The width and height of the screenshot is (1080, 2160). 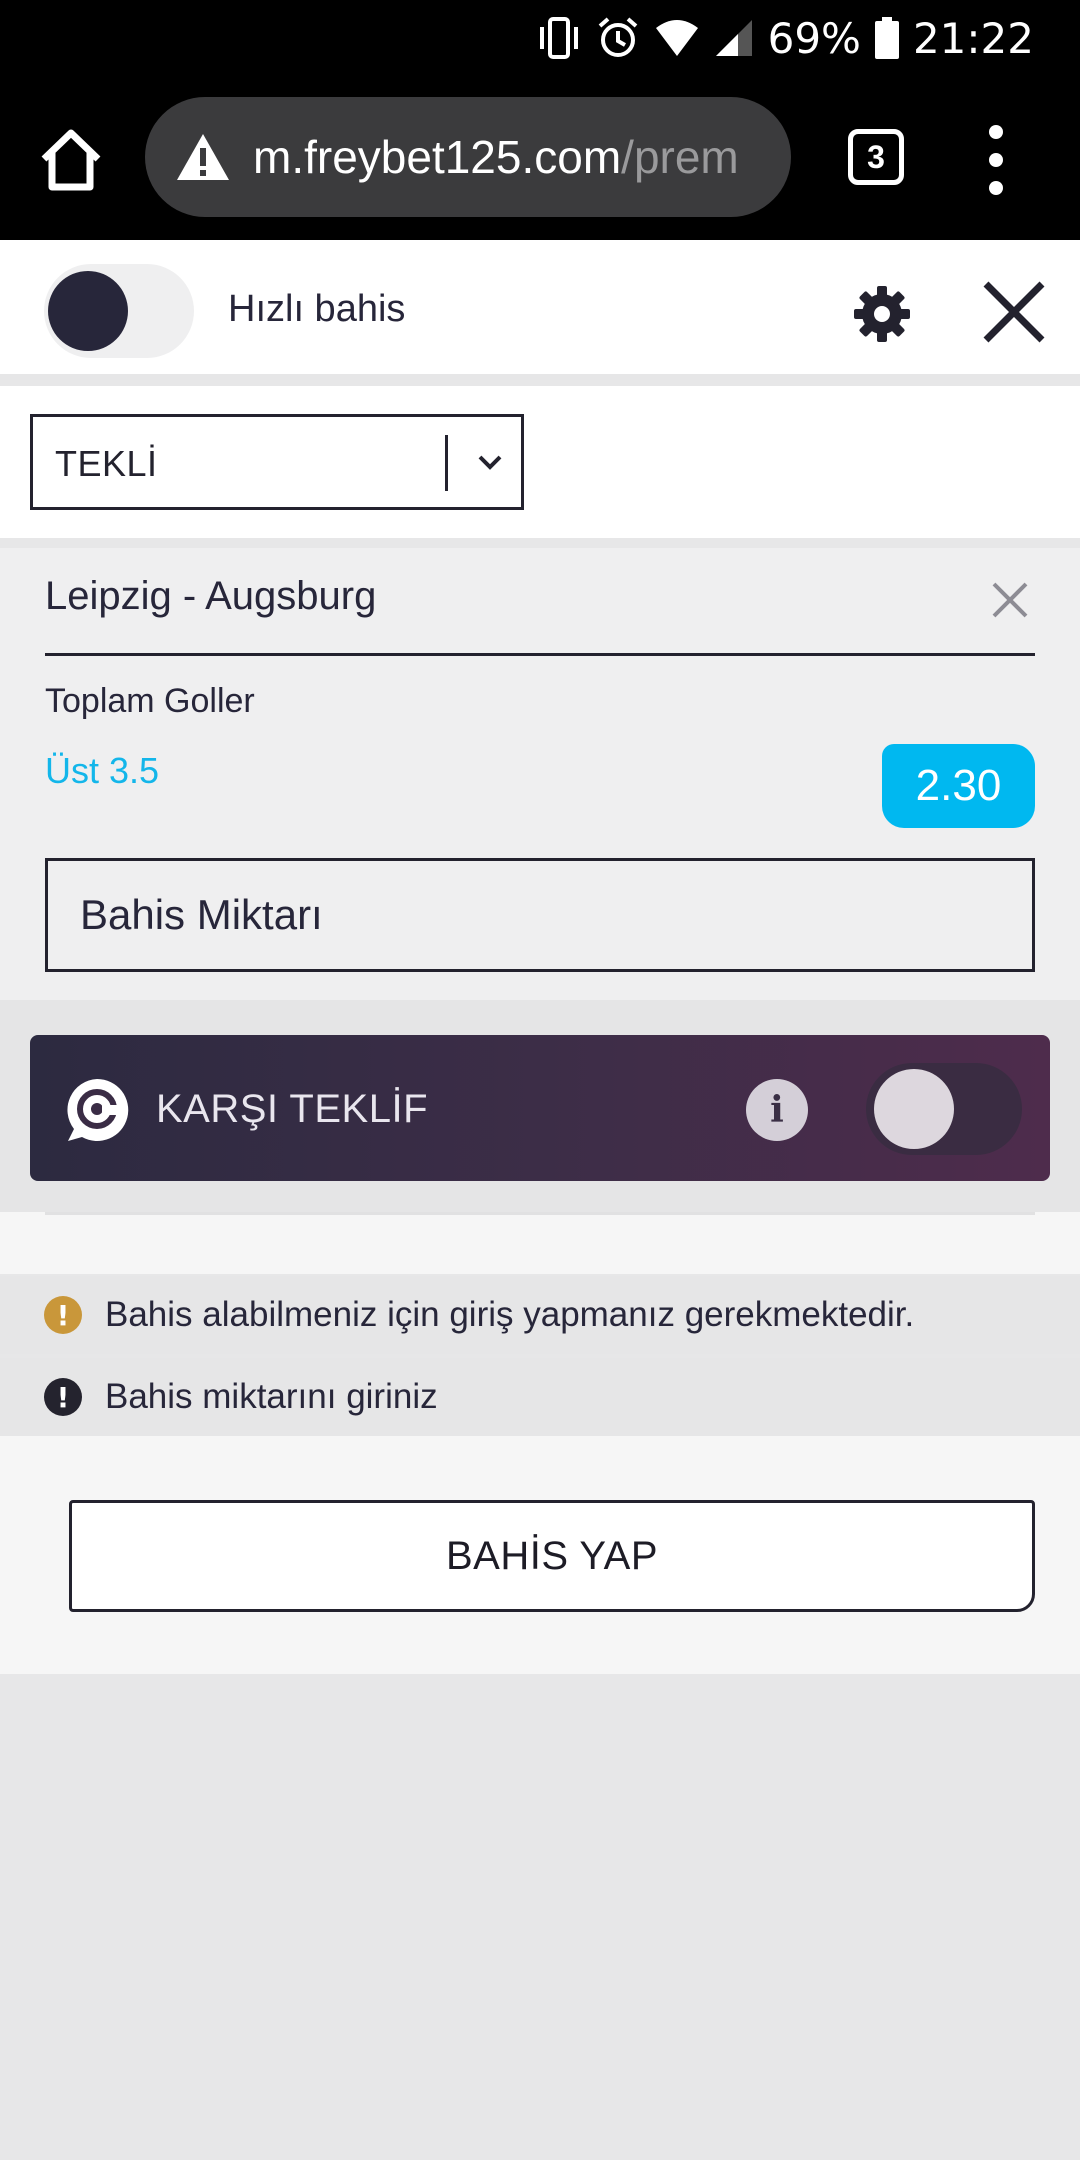 What do you see at coordinates (958, 786) in the screenshot?
I see `odds-badge: 2.30` at bounding box center [958, 786].